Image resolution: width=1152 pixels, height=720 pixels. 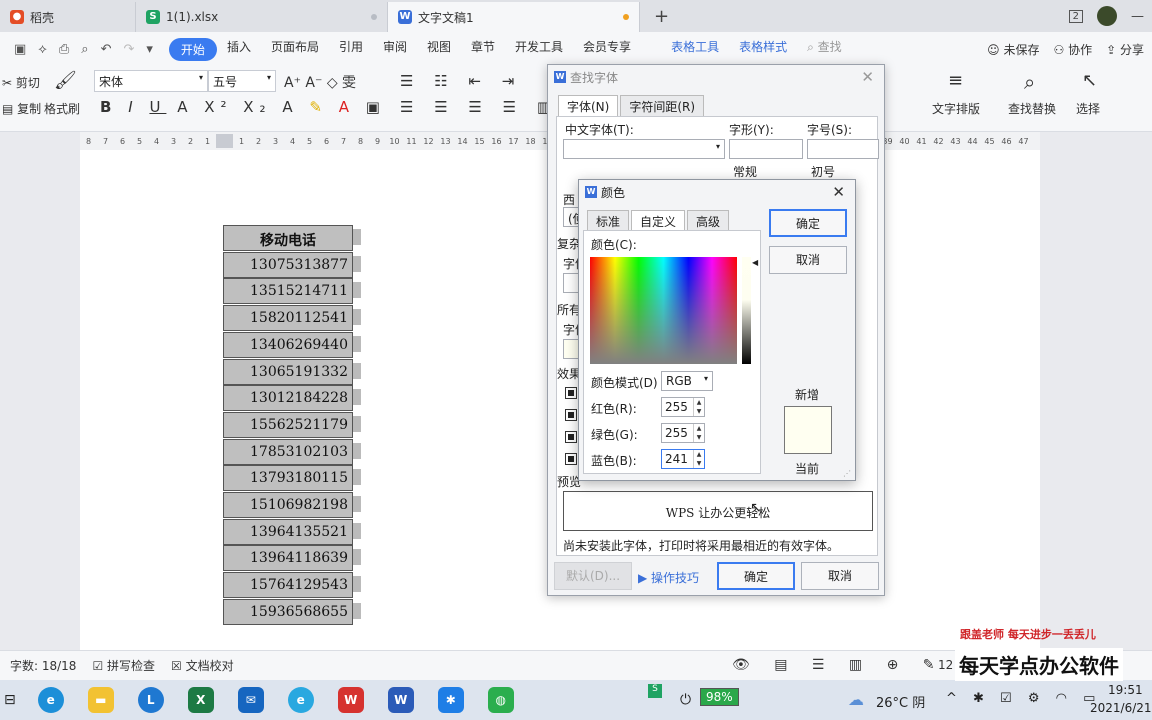 What do you see at coordinates (695, 49) in the screenshot?
I see `menu-table-tools: 表格工具` at bounding box center [695, 49].